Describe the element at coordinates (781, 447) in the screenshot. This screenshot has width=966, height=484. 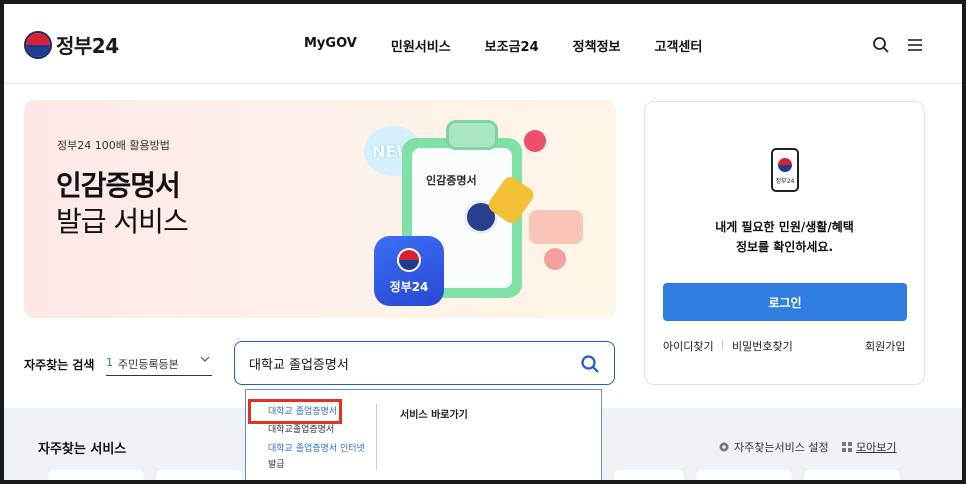
I see `settings-label: 자주찾는서비스 설정` at that location.